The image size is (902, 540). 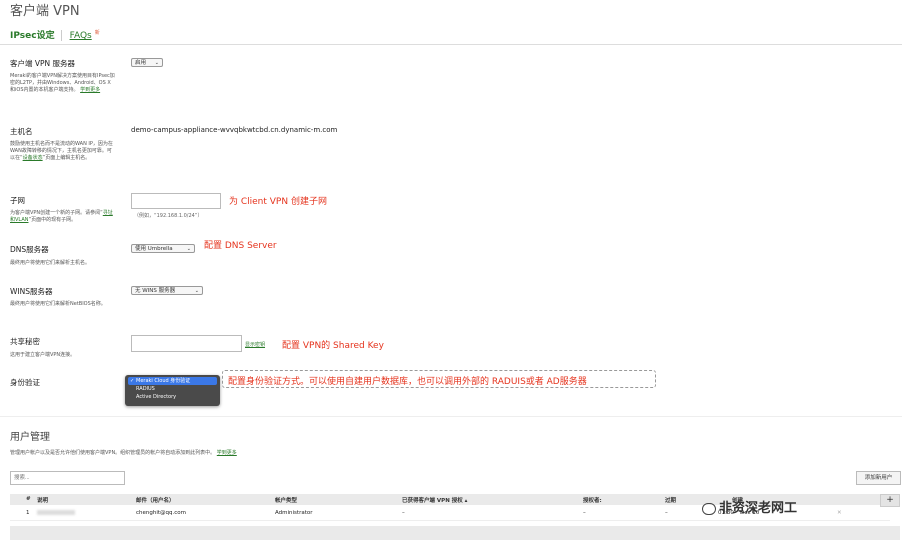 What do you see at coordinates (61, 35) in the screenshot?
I see `tab-divider` at bounding box center [61, 35].